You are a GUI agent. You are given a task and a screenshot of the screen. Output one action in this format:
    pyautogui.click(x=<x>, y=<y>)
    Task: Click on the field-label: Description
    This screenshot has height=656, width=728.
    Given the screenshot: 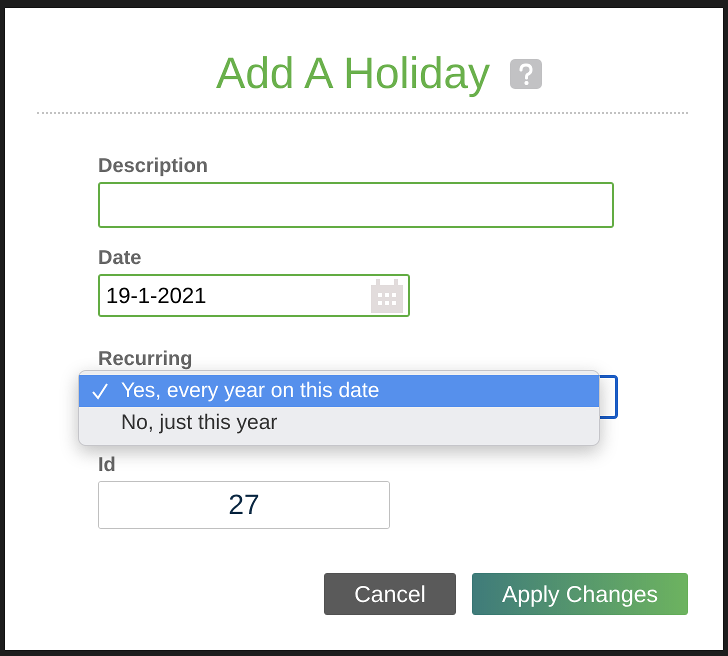 What is the action you would take?
    pyautogui.click(x=154, y=166)
    